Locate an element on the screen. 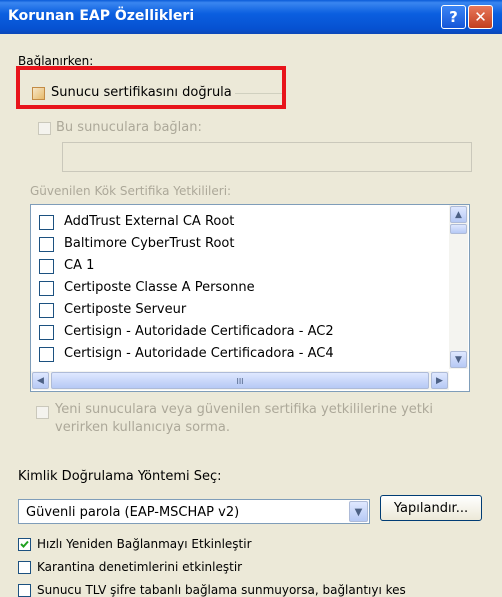 This screenshot has height=597, width=502. trusted-ca-label: Güvenilen Kök Sertifika Yetkilileri: is located at coordinates (131, 191).